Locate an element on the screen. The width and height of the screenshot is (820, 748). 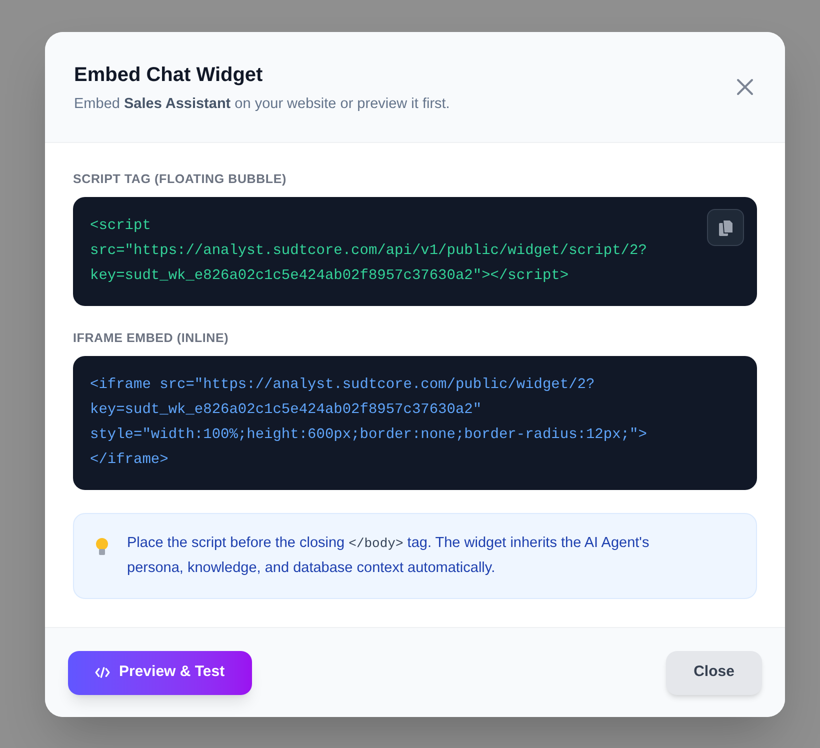
code-line: key=sudt_wk_e826a02c1c5e424ab02f8957c37630a2" is located at coordinates (286, 410).